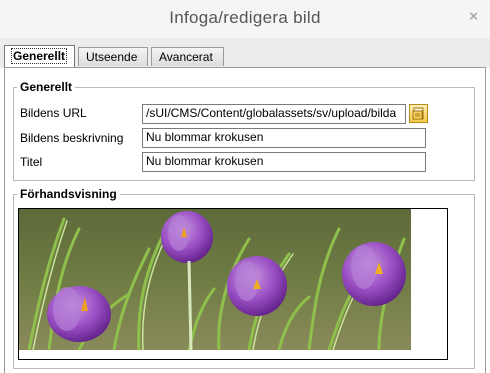  I want to click on close-icon: ×, so click(473, 17).